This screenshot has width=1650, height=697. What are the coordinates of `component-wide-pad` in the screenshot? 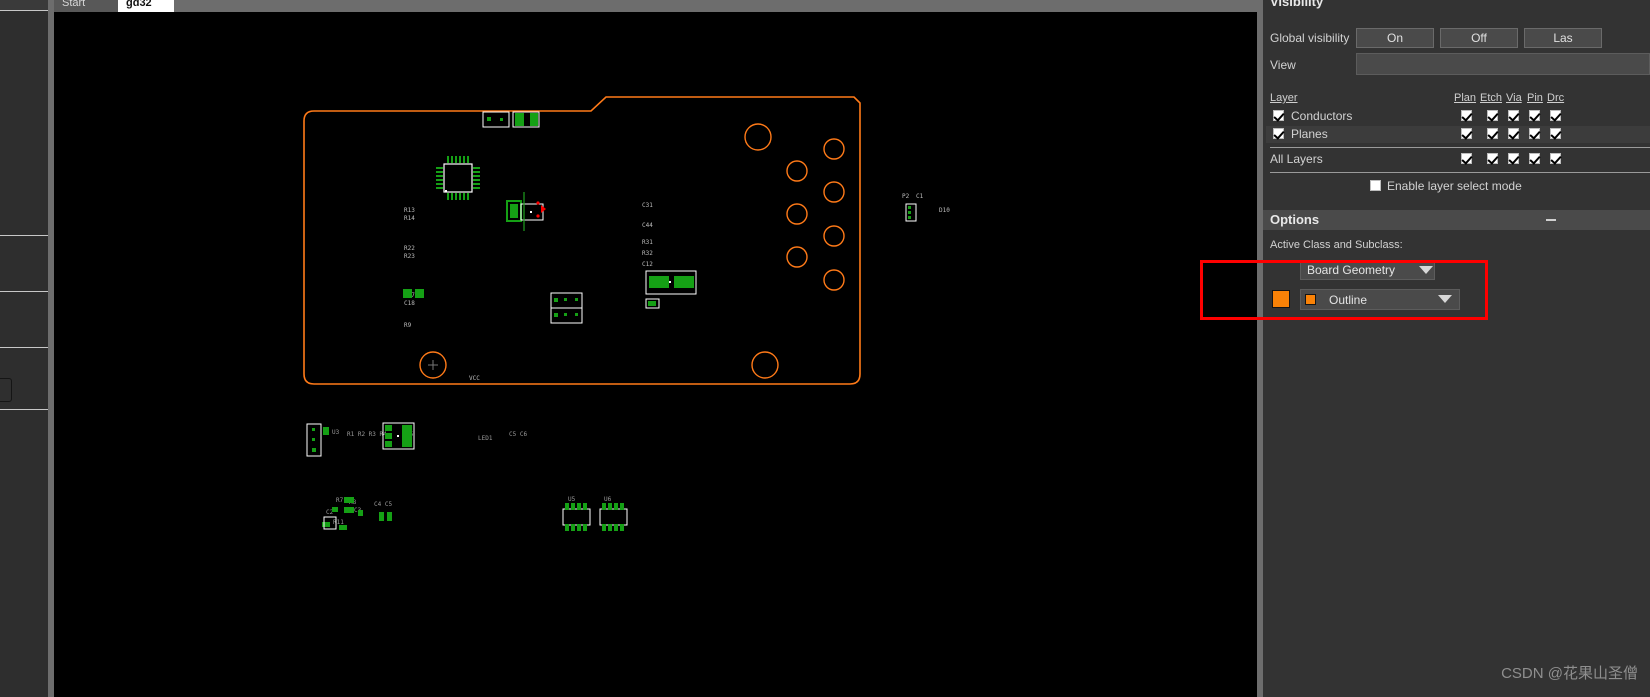 It's located at (671, 289).